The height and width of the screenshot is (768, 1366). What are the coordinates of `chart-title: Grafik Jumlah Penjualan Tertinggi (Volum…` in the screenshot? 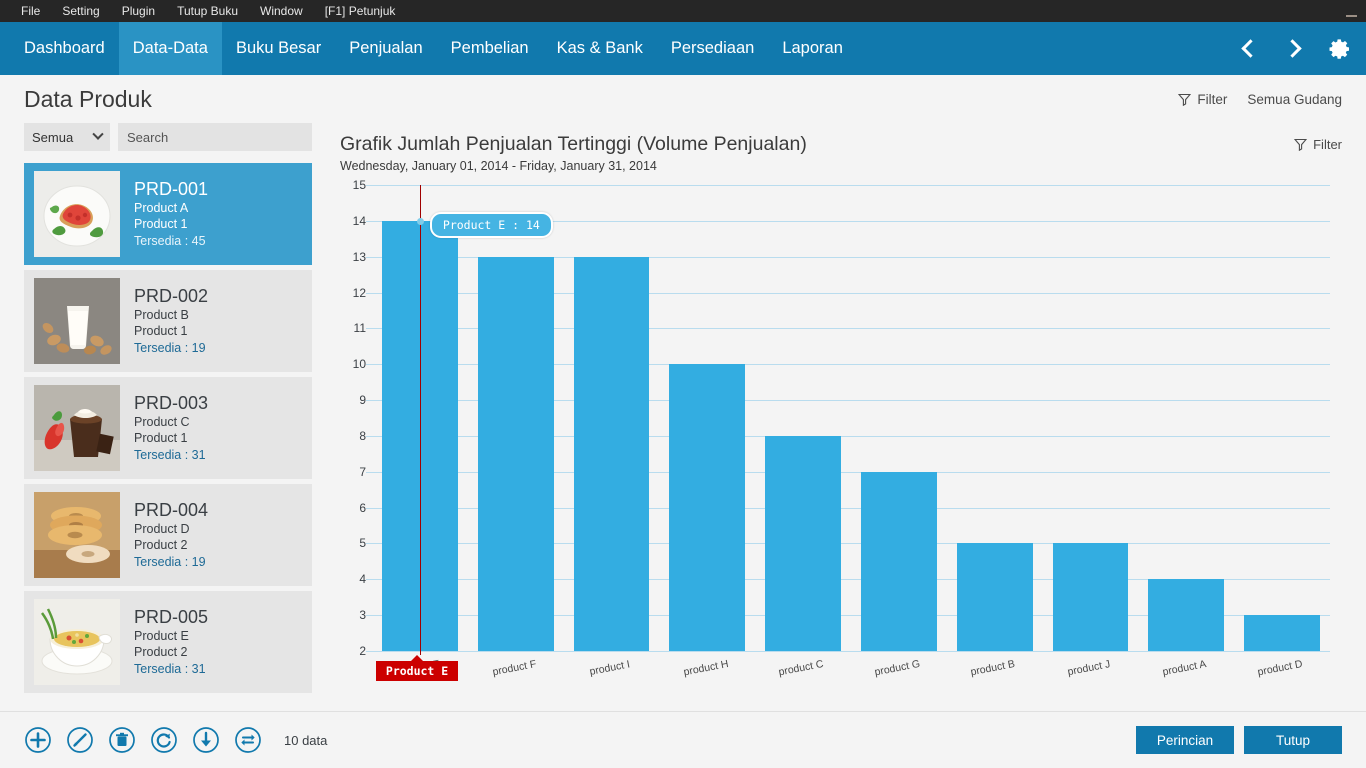 It's located at (573, 144).